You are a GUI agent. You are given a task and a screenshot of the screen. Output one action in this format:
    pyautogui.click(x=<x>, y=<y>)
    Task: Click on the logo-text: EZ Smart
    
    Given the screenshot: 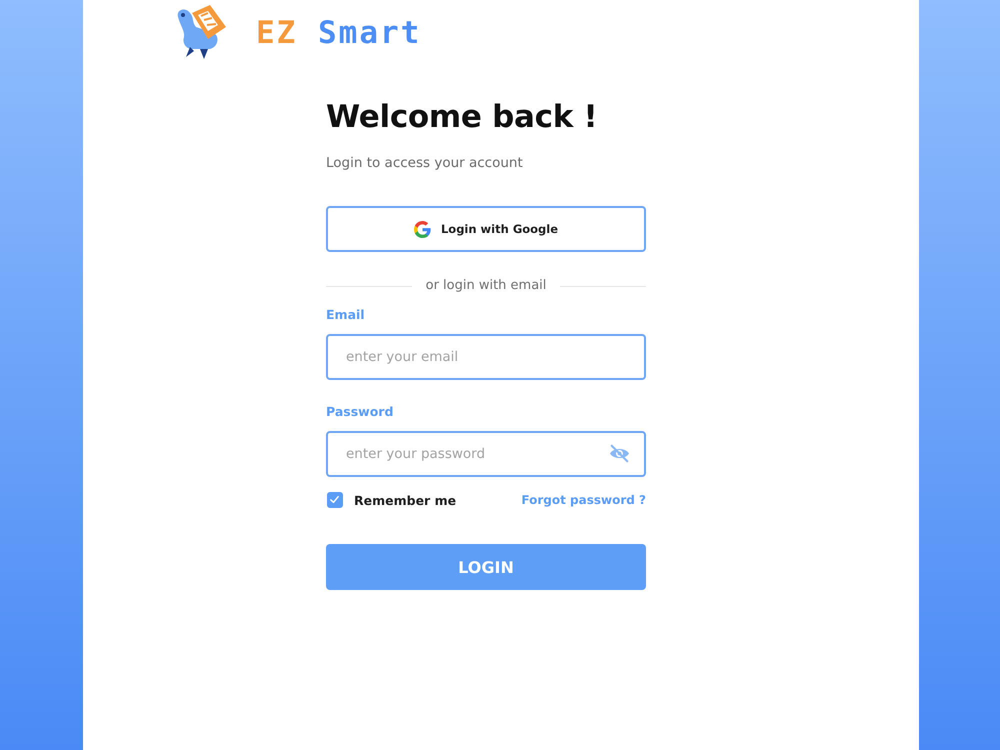 What is the action you would take?
    pyautogui.click(x=339, y=33)
    